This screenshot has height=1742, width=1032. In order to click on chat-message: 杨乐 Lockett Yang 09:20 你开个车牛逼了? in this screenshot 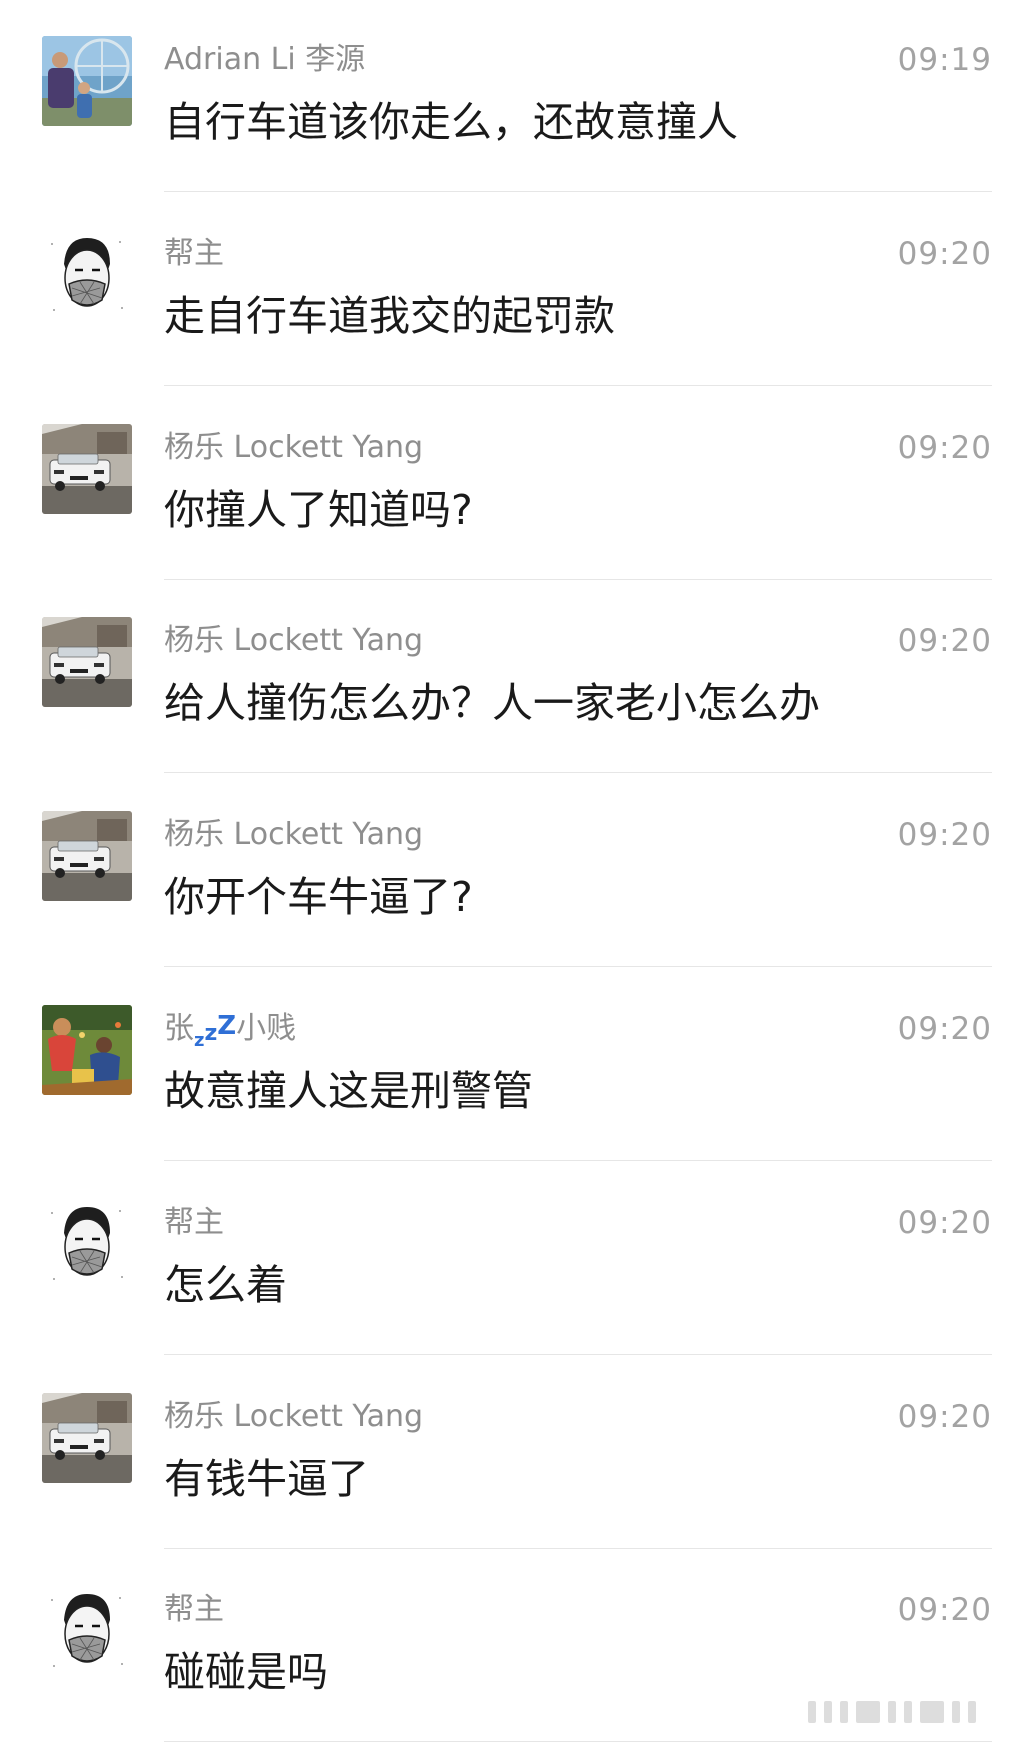, I will do `click(516, 871)`.